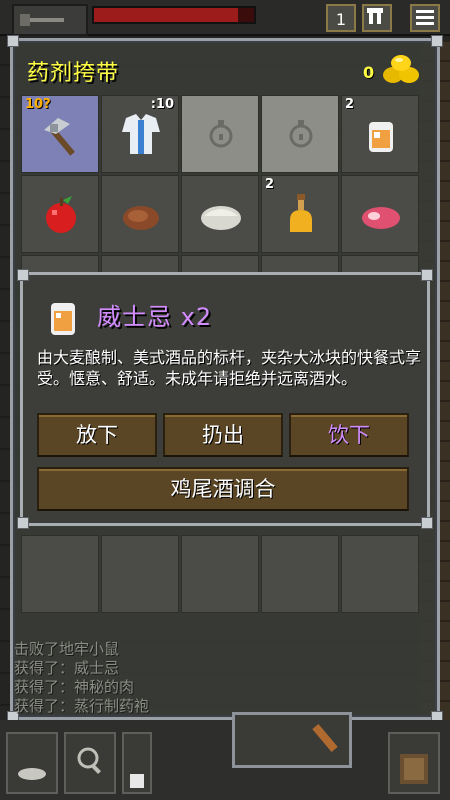 The height and width of the screenshot is (800, 450). I want to click on cocktail-button: 鸡尾酒调合, so click(223, 489).